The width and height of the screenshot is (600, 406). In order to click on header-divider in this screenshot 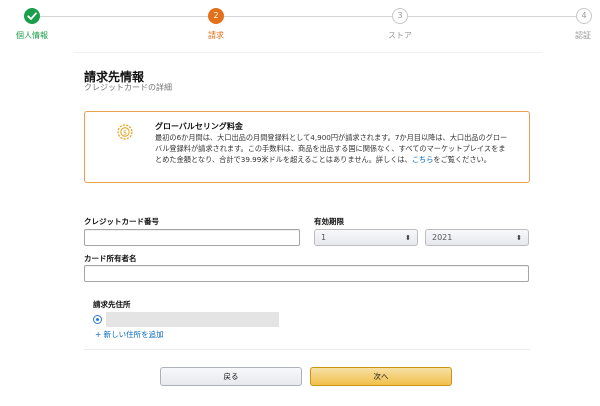, I will do `click(308, 52)`.